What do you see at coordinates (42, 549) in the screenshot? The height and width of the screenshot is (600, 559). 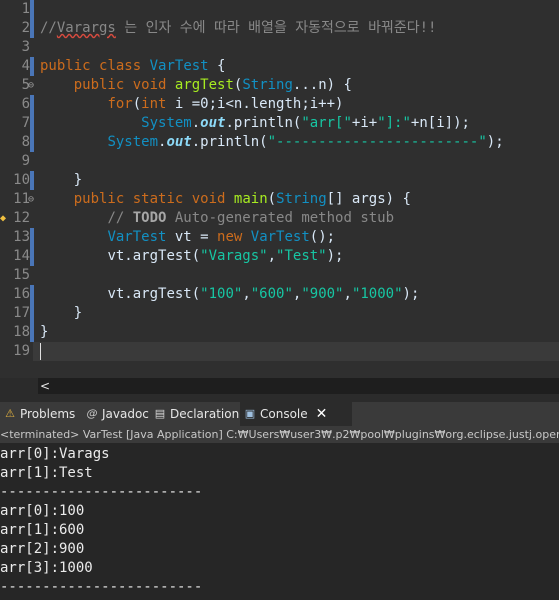 I see `console-line: arr[2]:900` at bounding box center [42, 549].